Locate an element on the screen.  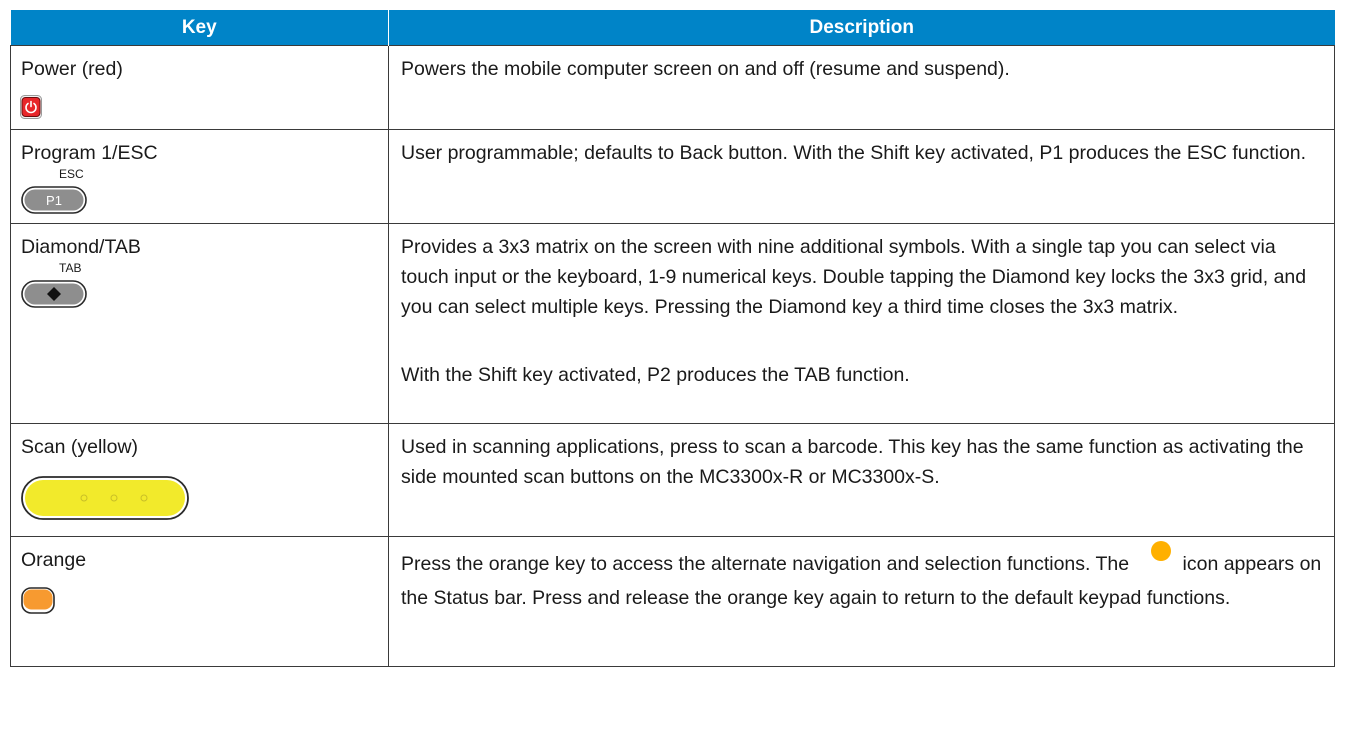
diamond-key-icon: TAB is located at coordinates (57, 288).